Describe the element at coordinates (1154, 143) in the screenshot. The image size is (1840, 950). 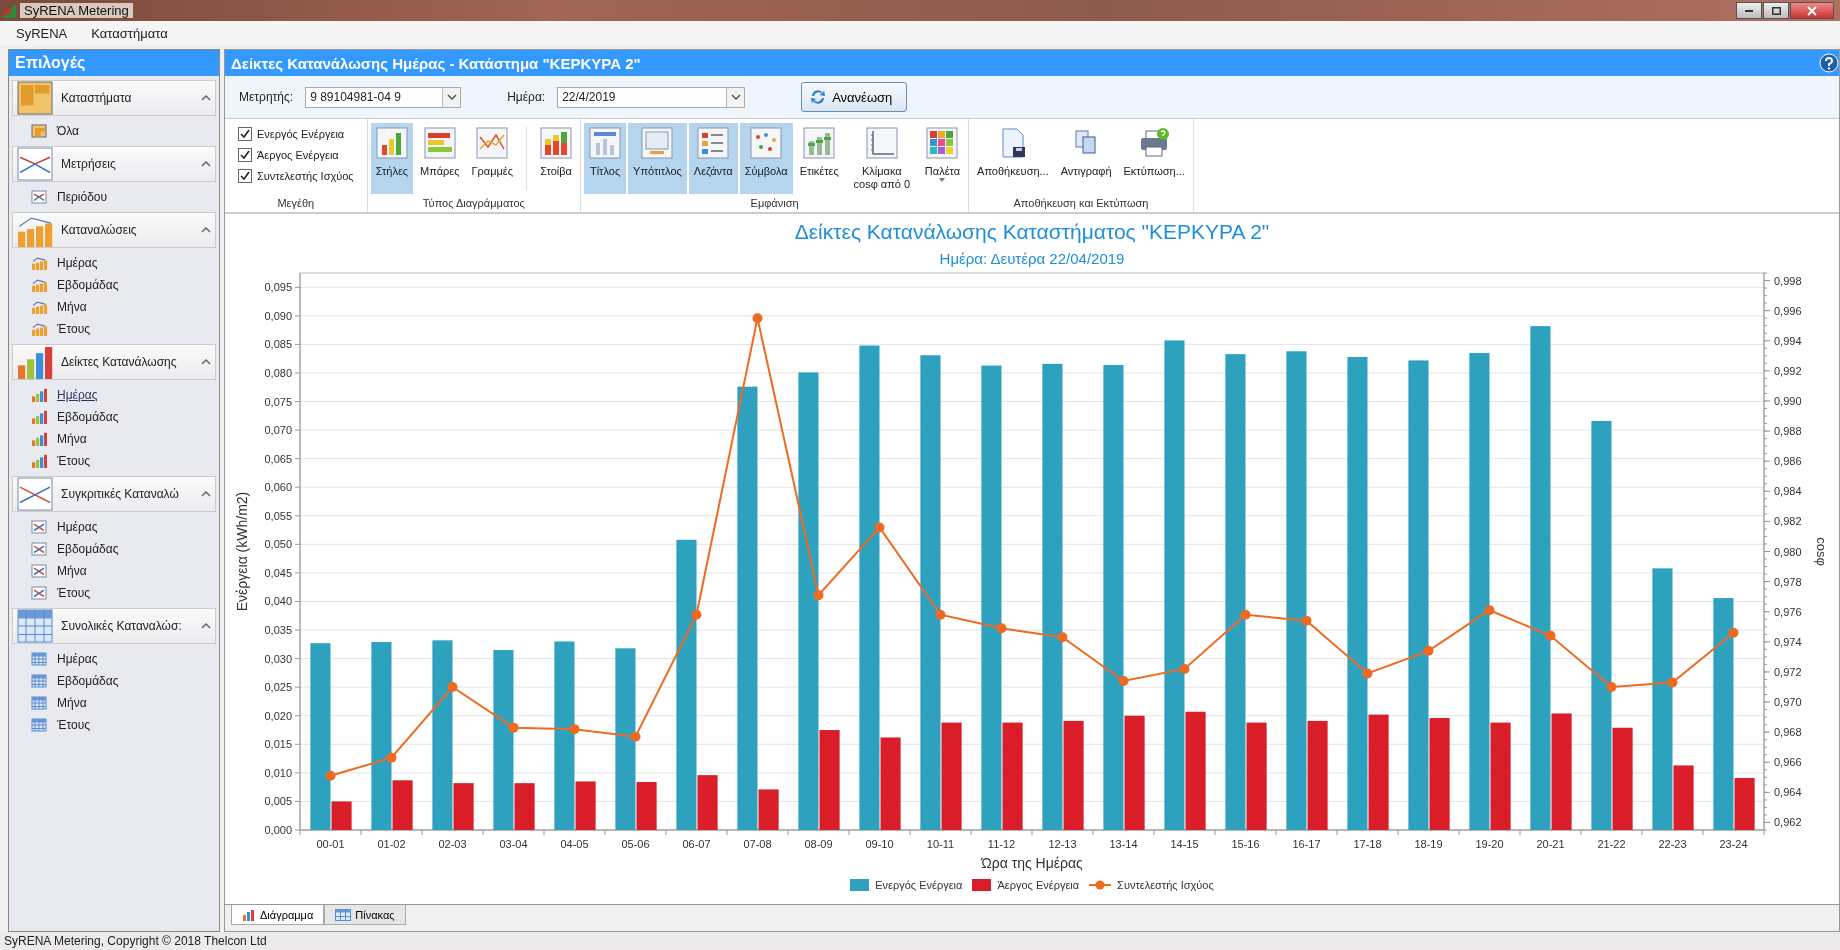
I see `print-icon` at that location.